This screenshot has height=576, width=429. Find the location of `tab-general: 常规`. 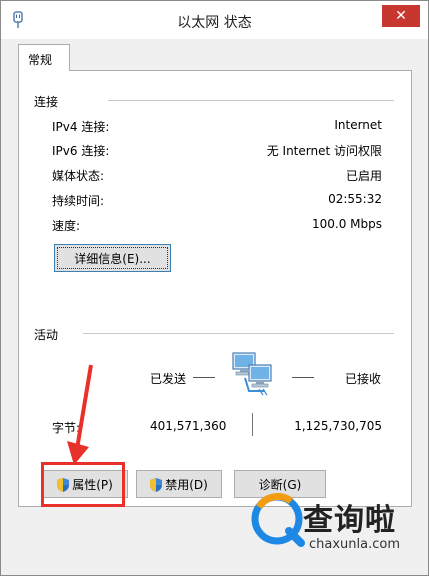

tab-general: 常规 is located at coordinates (44, 57).